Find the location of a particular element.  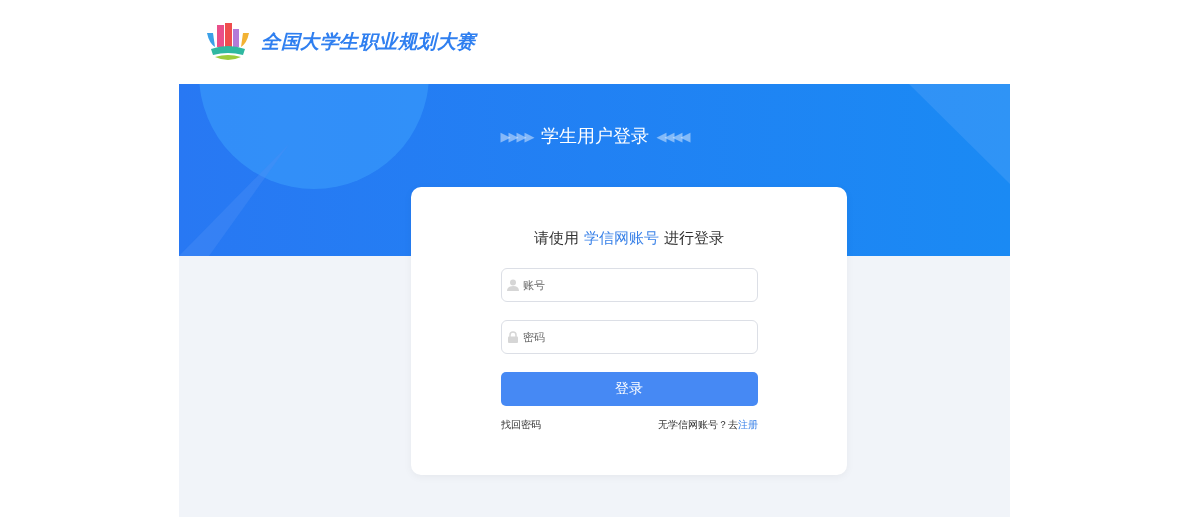

lock-icon is located at coordinates (512, 337).